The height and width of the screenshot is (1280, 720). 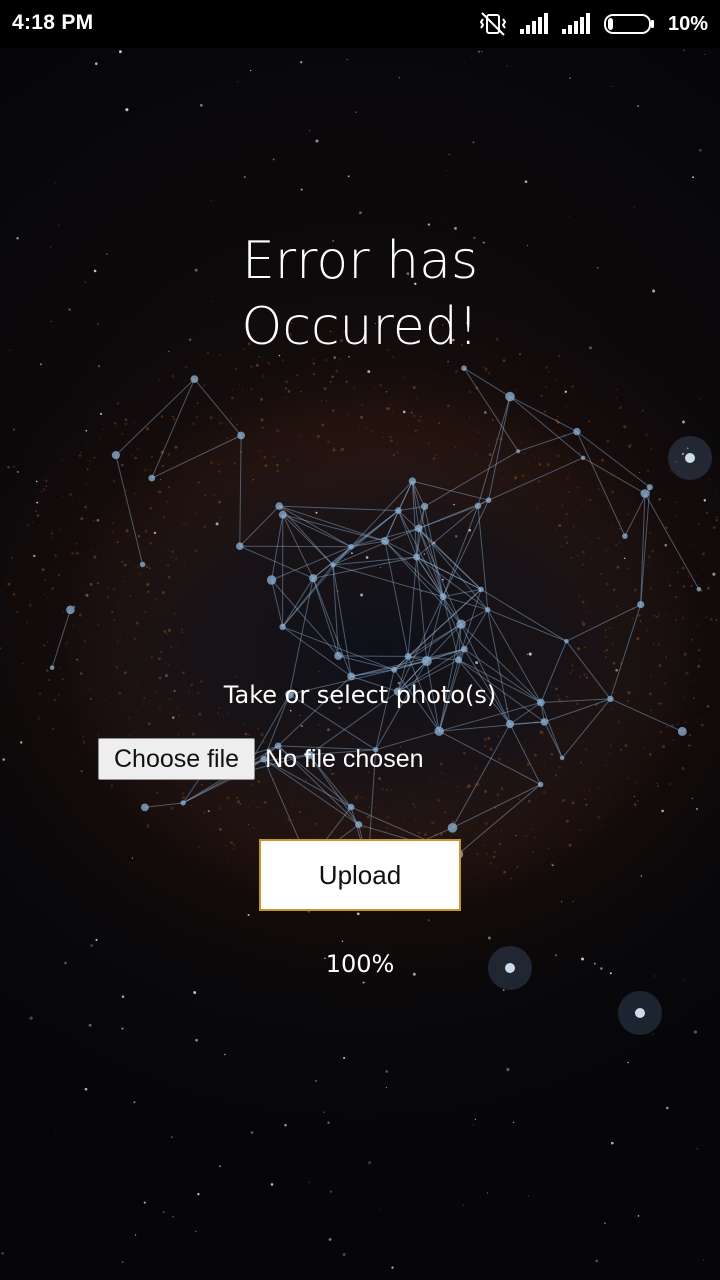 What do you see at coordinates (360, 695) in the screenshot?
I see `photo-label: Take or select photo(s)` at bounding box center [360, 695].